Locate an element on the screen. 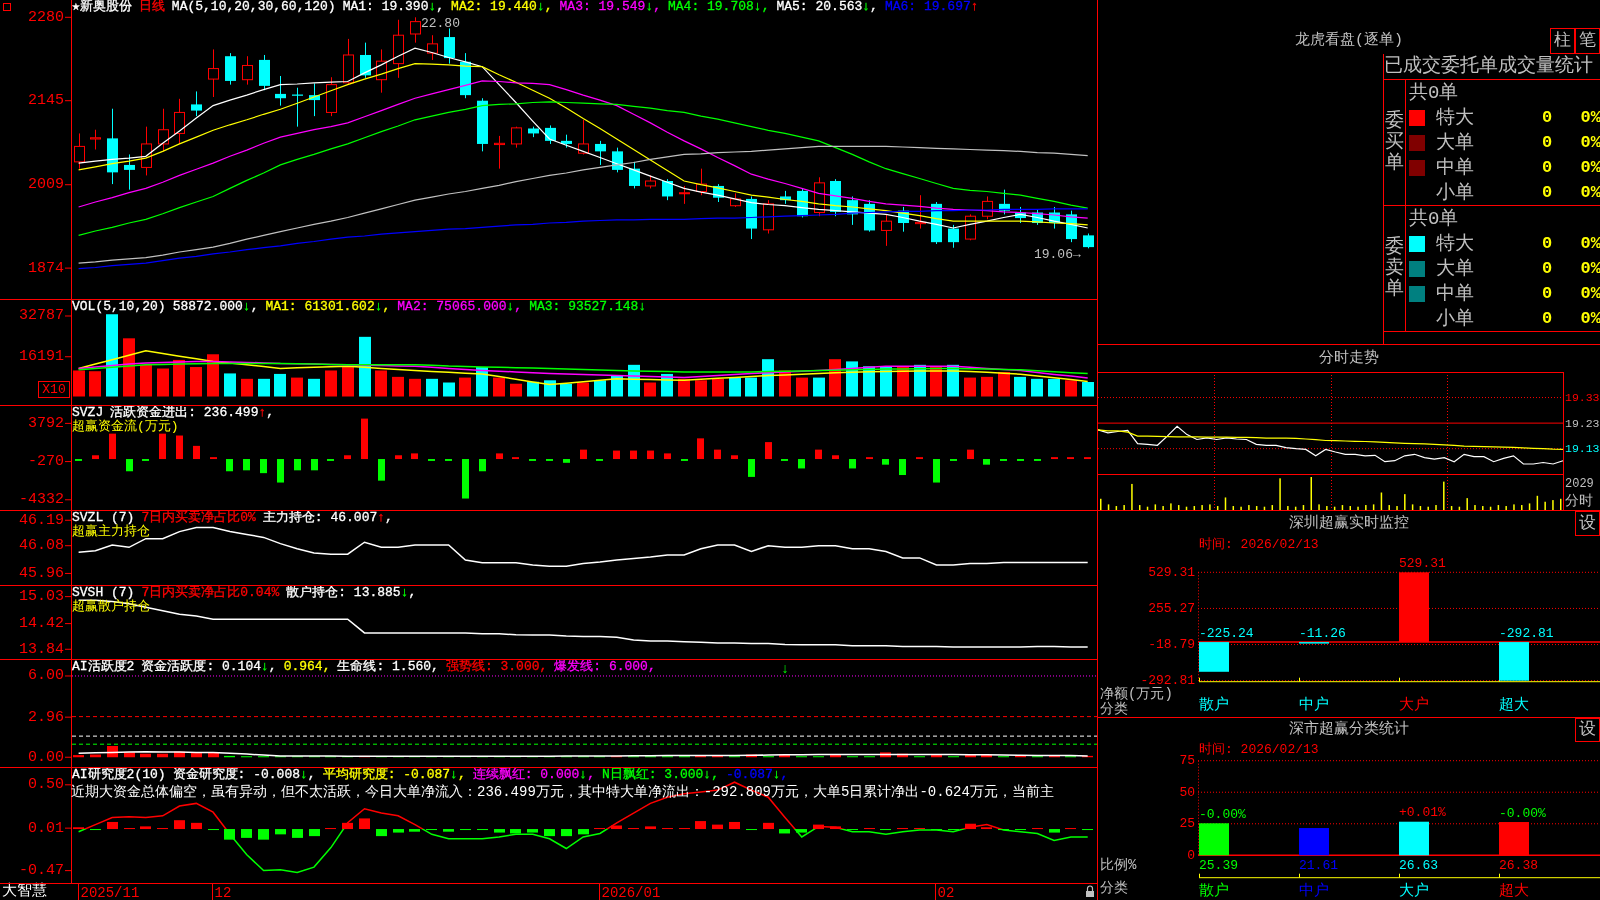 Image resolution: width=1600 pixels, height=900 pixels. legend-text: MA6: 19.697↑ is located at coordinates (931, 7).